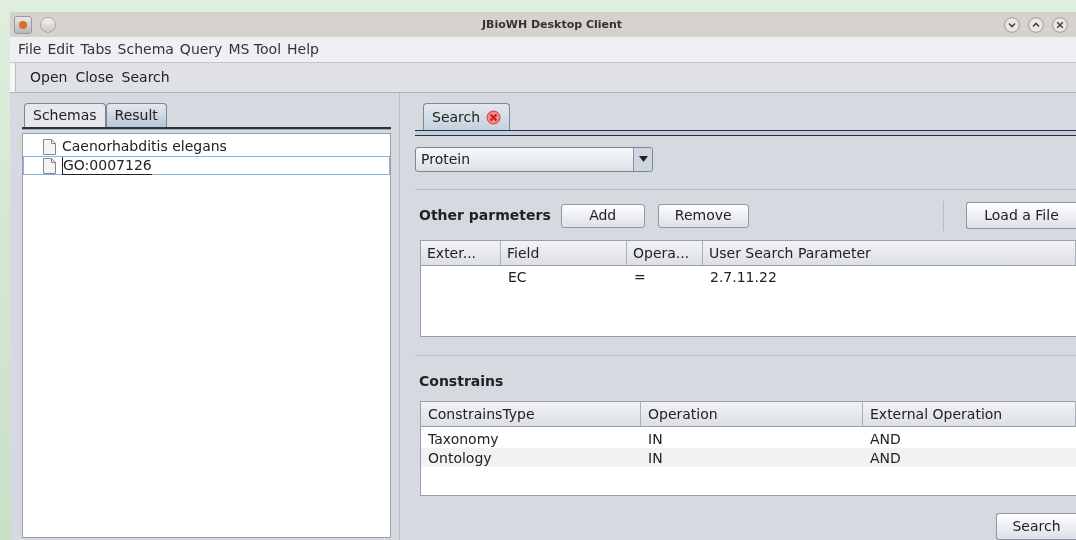 The image size is (1076, 540). I want to click on menu-item: File, so click(30, 49).